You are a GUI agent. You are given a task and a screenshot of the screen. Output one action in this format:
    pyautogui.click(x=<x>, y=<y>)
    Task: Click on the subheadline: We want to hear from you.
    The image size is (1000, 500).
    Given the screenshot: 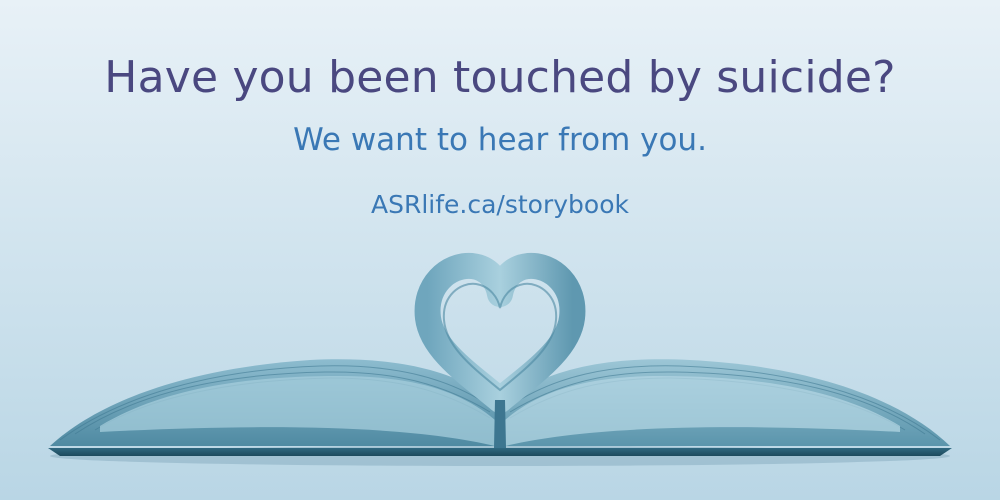 What is the action you would take?
    pyautogui.click(x=500, y=140)
    